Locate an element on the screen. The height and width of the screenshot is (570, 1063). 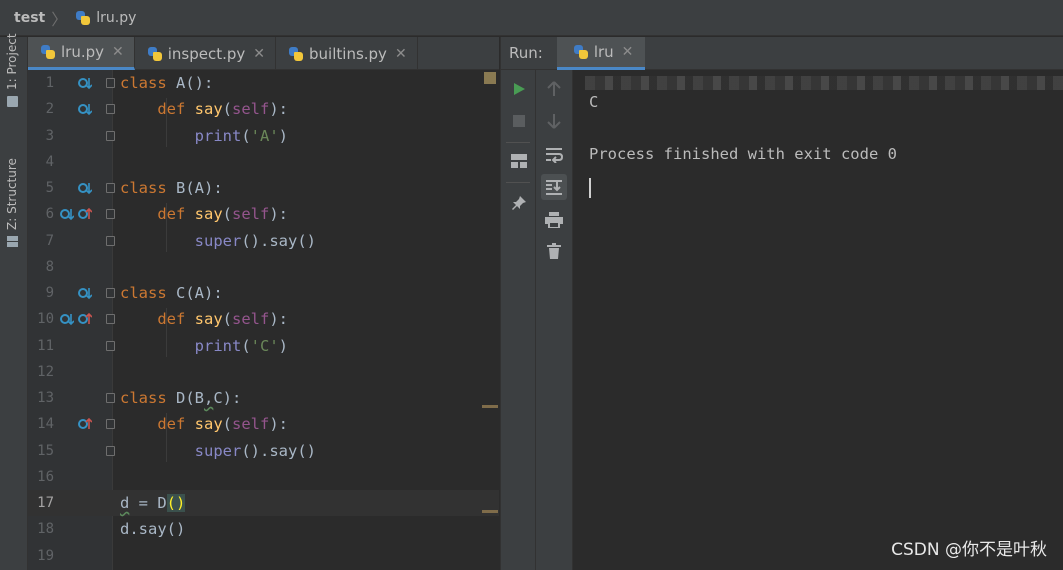
console-output-line: C is located at coordinates (594, 102).